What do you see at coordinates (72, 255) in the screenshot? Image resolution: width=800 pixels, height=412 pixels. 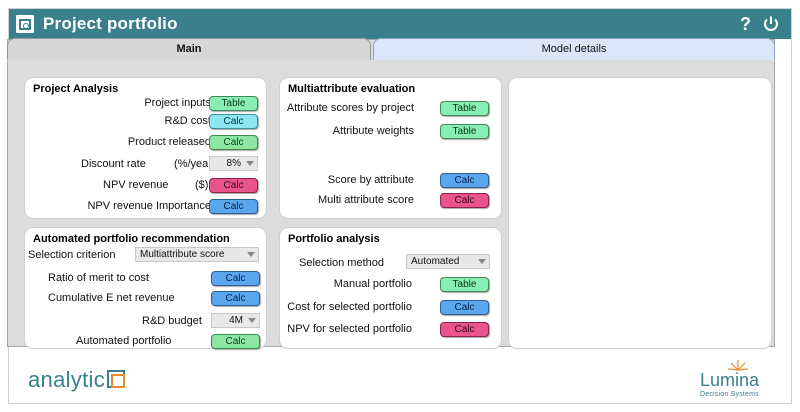 I see `selection-criterion-label: Selection criterion` at bounding box center [72, 255].